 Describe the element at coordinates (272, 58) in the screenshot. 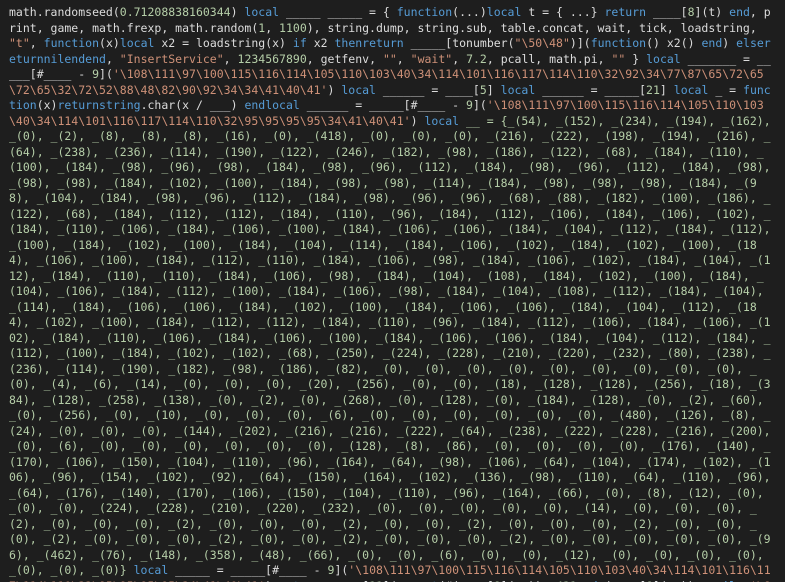

I see `code-token-number: 1234567890` at that location.